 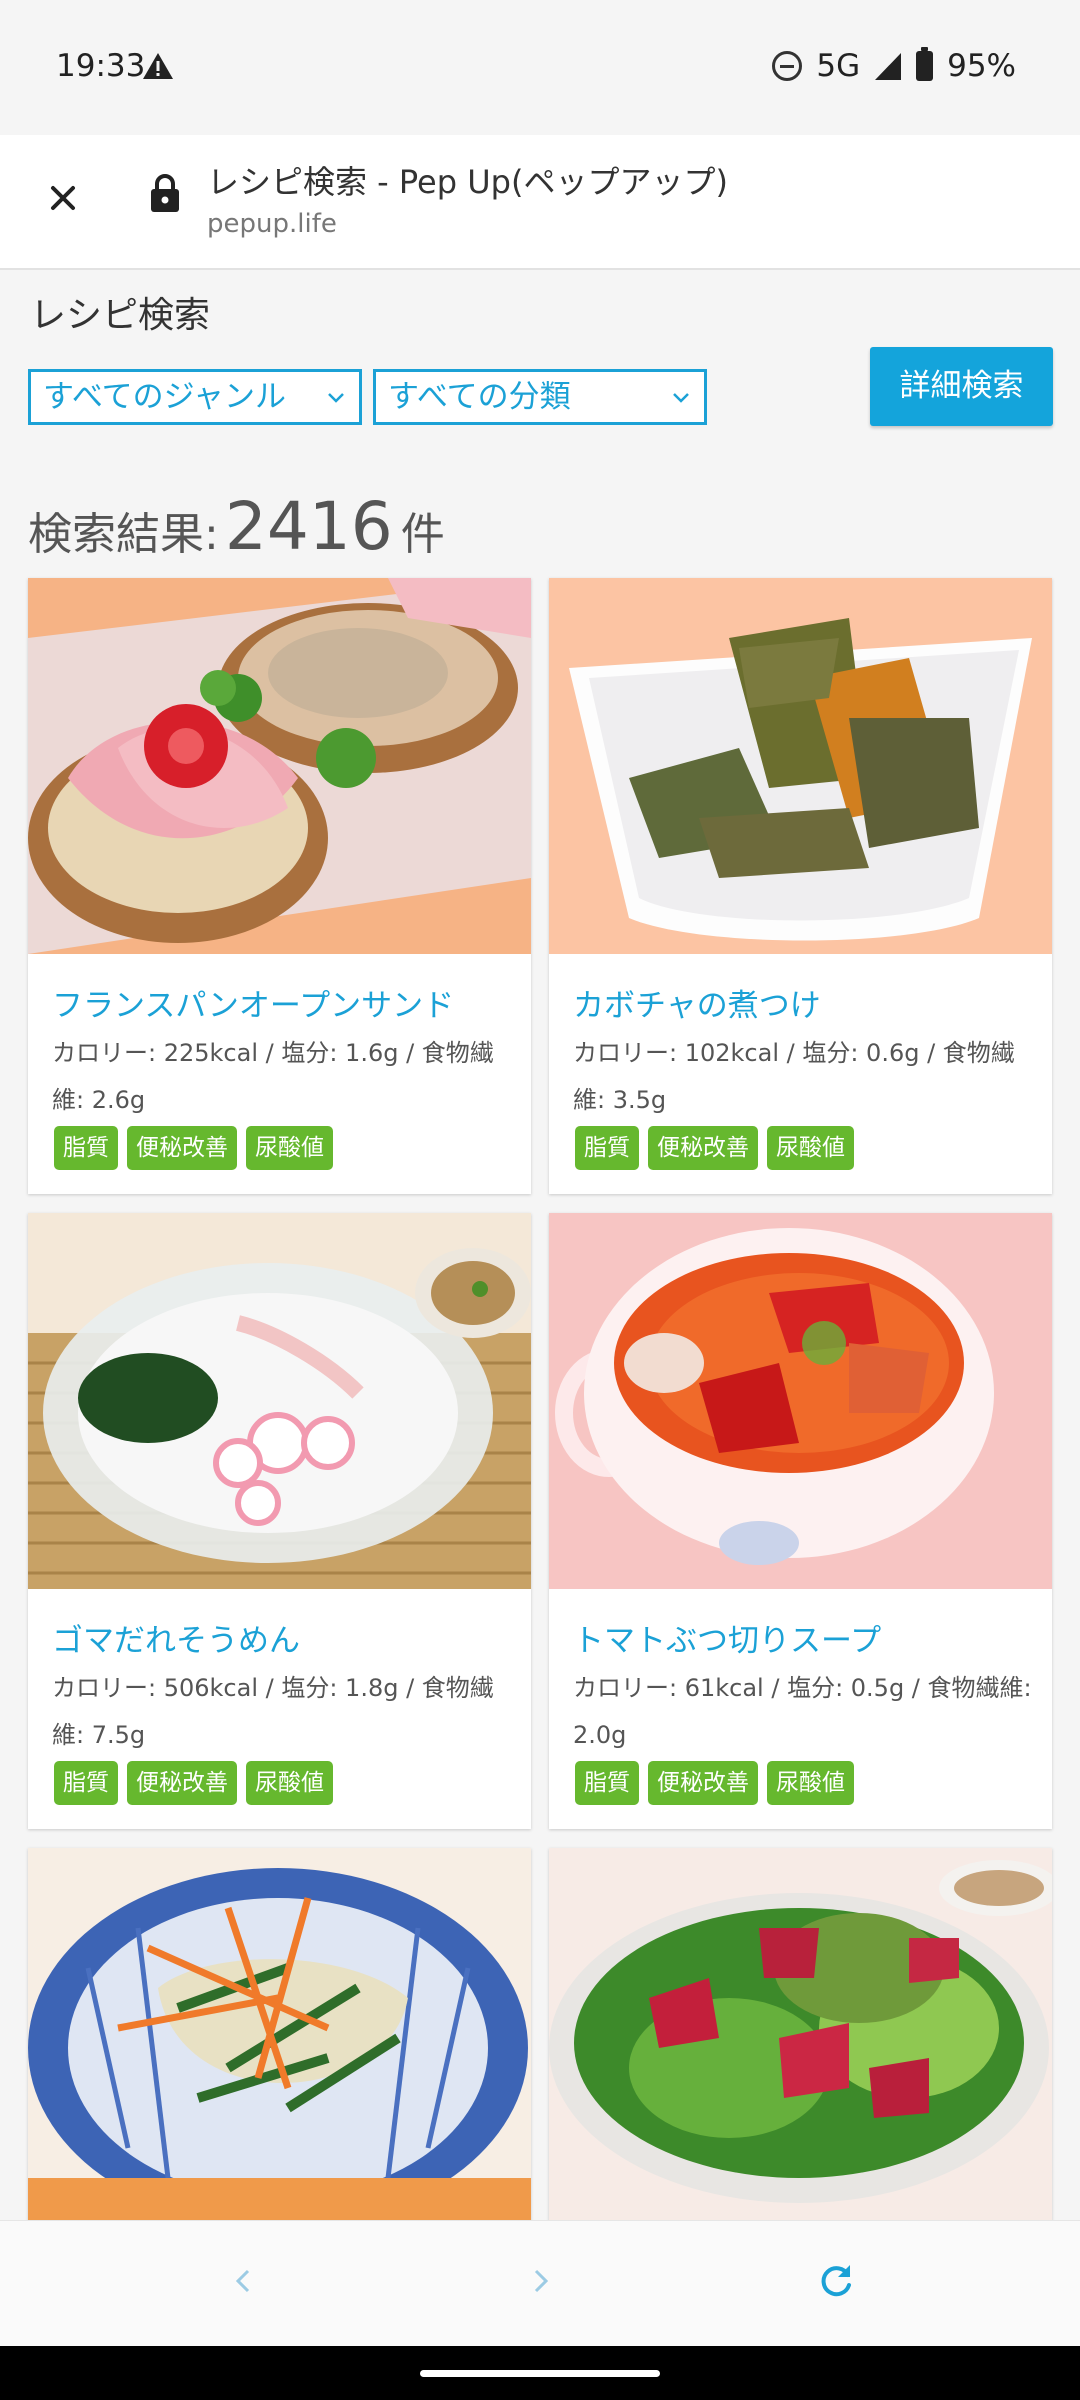 I want to click on network-type: 5G, so click(x=838, y=66).